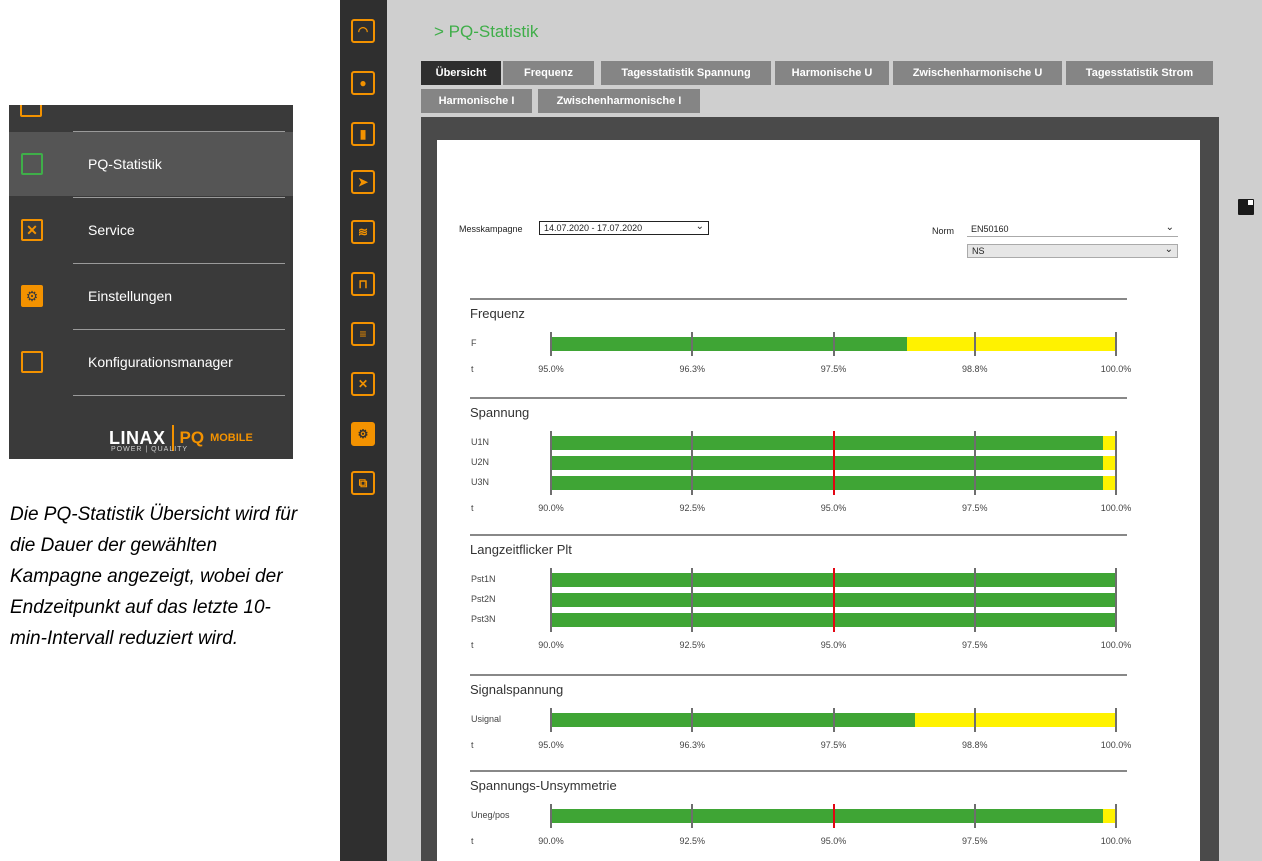  I want to click on waveform-icon: ⊓, so click(363, 284).